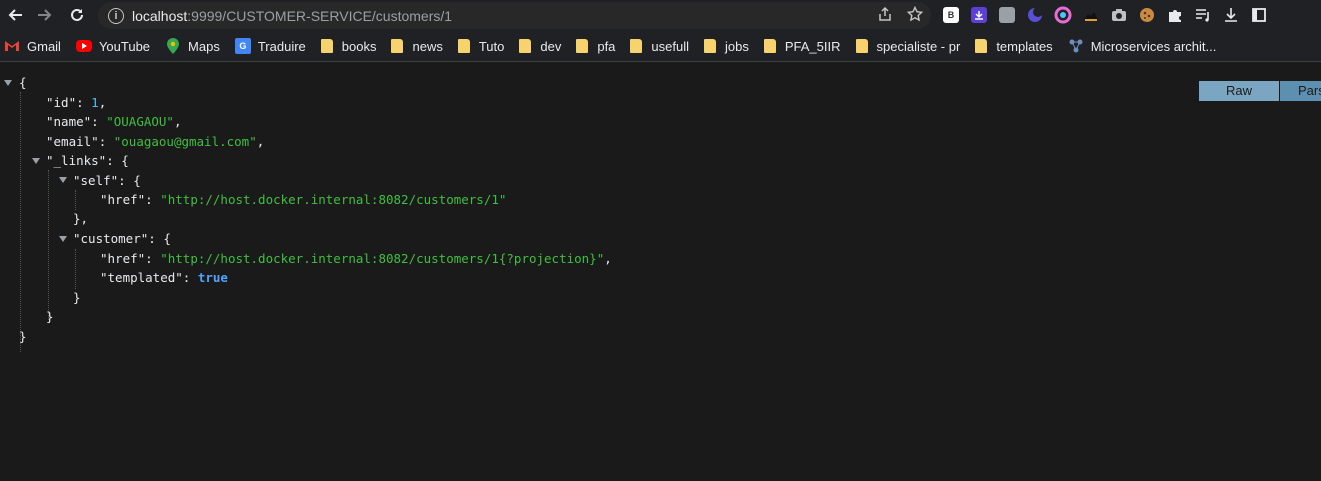 Image resolution: width=1321 pixels, height=481 pixels. I want to click on json-line-self-close: },, so click(81, 218).